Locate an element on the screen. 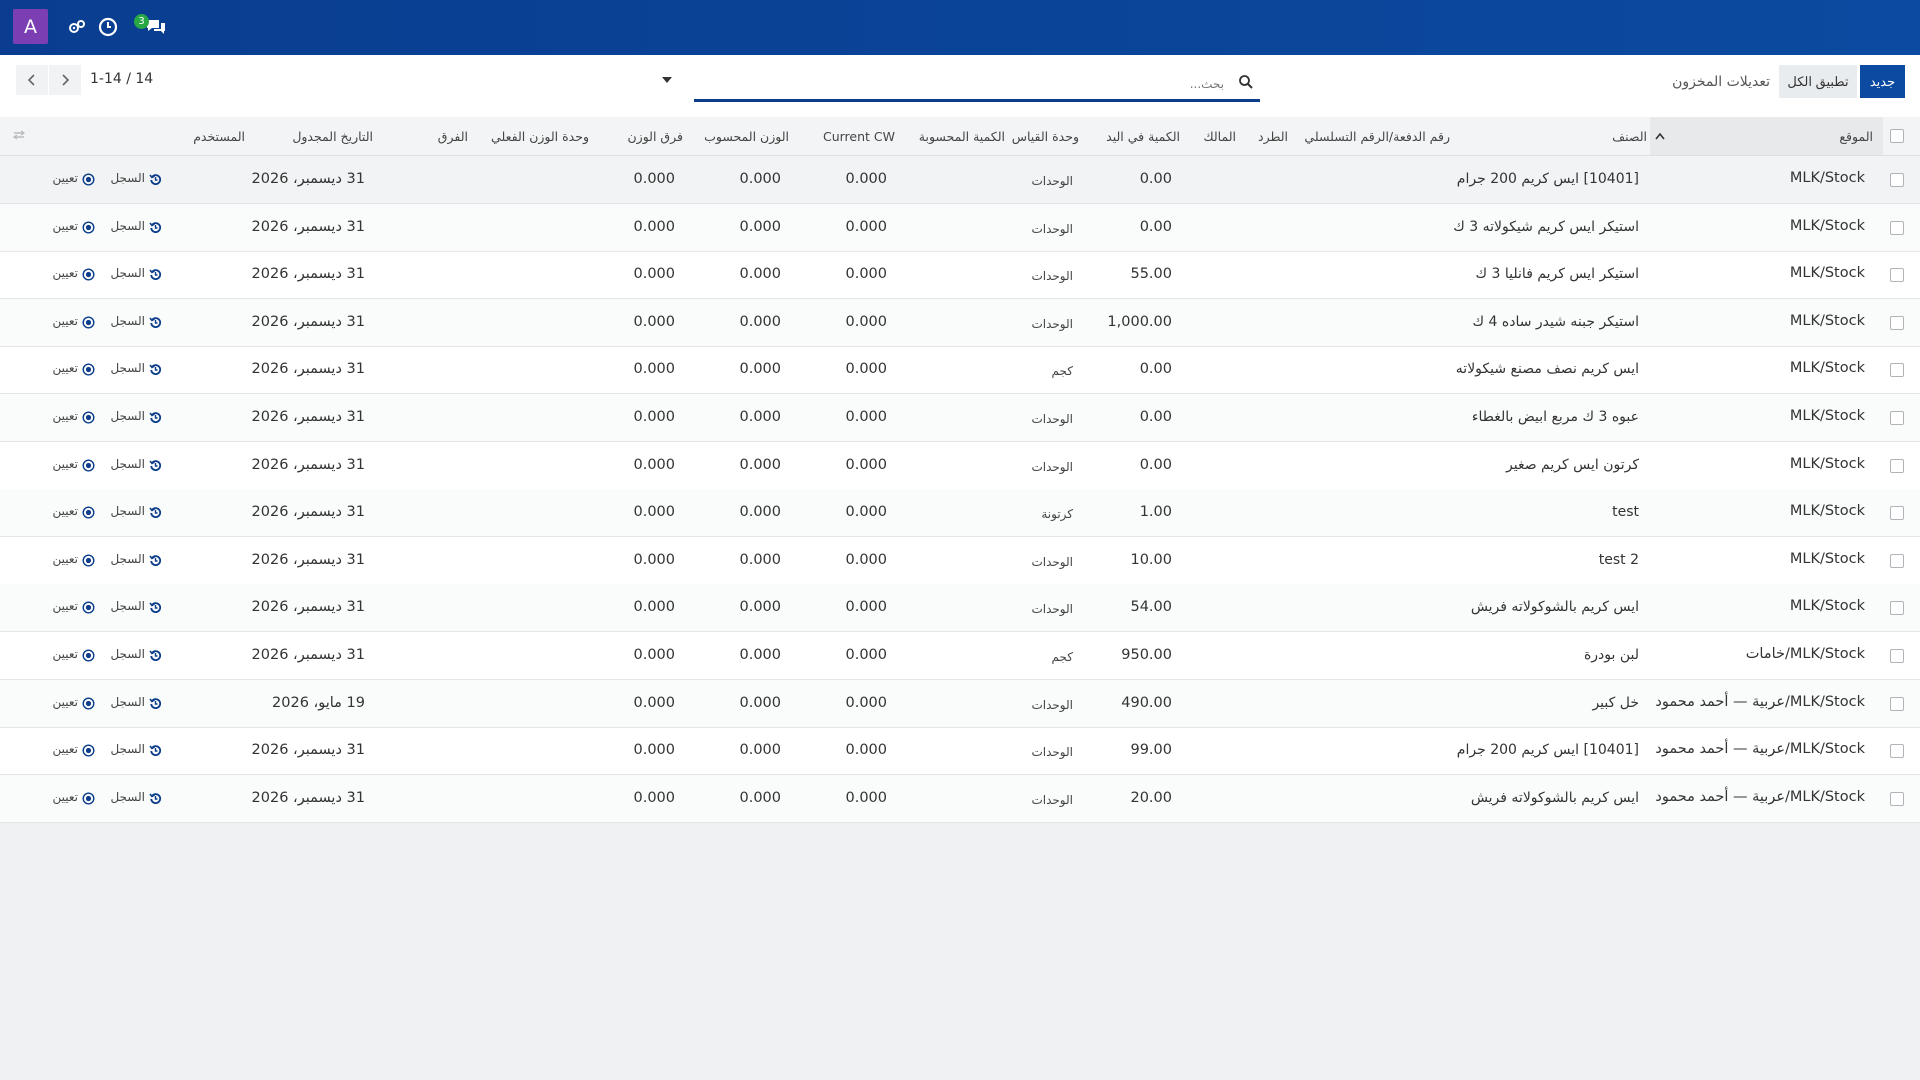 Image resolution: width=1920 pixels, height=1080 pixels. select-all-checkbox is located at coordinates (1897, 136).